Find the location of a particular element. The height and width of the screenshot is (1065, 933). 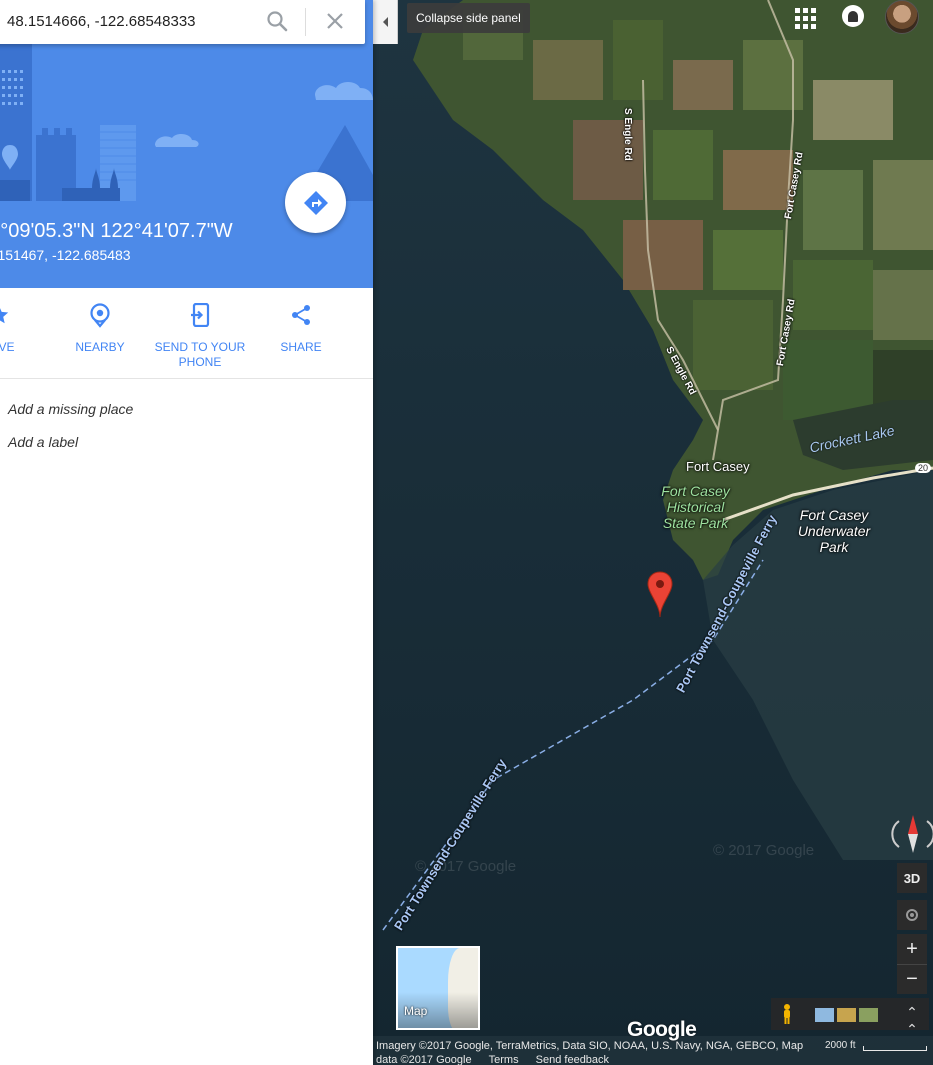

add-missing-place-link: Add a missing place is located at coordinates (70, 409).